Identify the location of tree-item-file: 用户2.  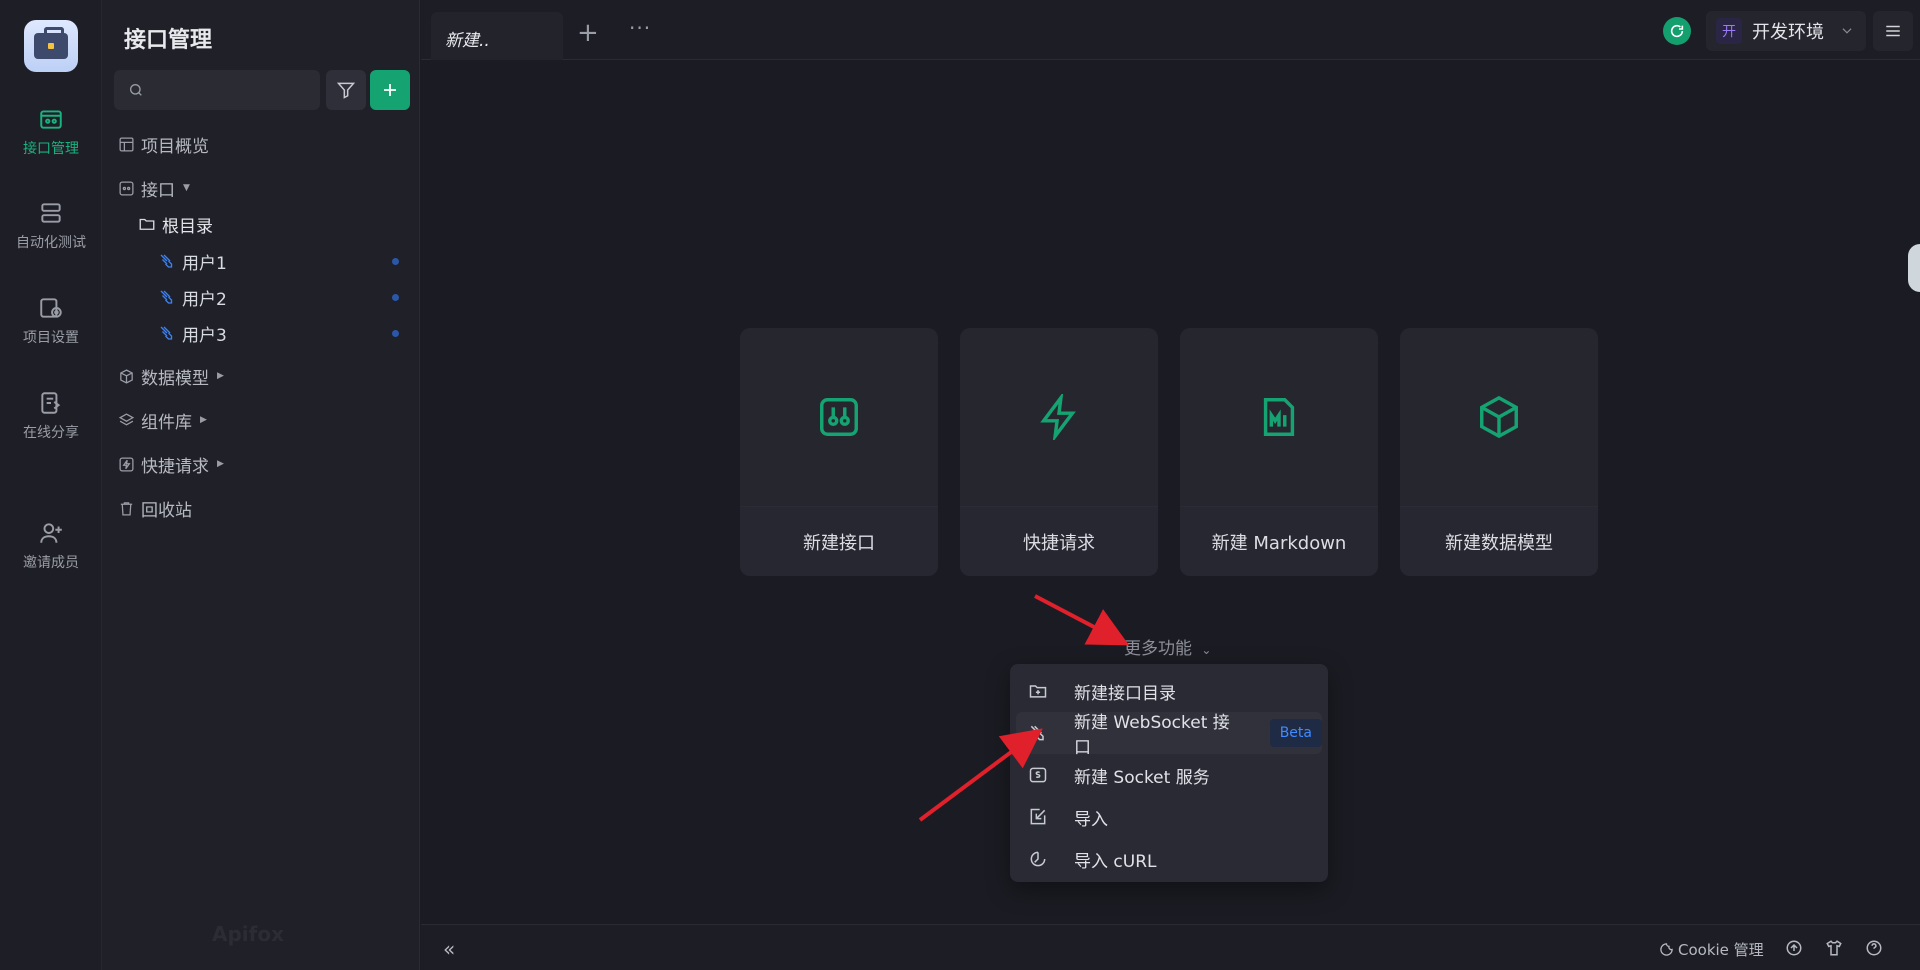
(192, 297).